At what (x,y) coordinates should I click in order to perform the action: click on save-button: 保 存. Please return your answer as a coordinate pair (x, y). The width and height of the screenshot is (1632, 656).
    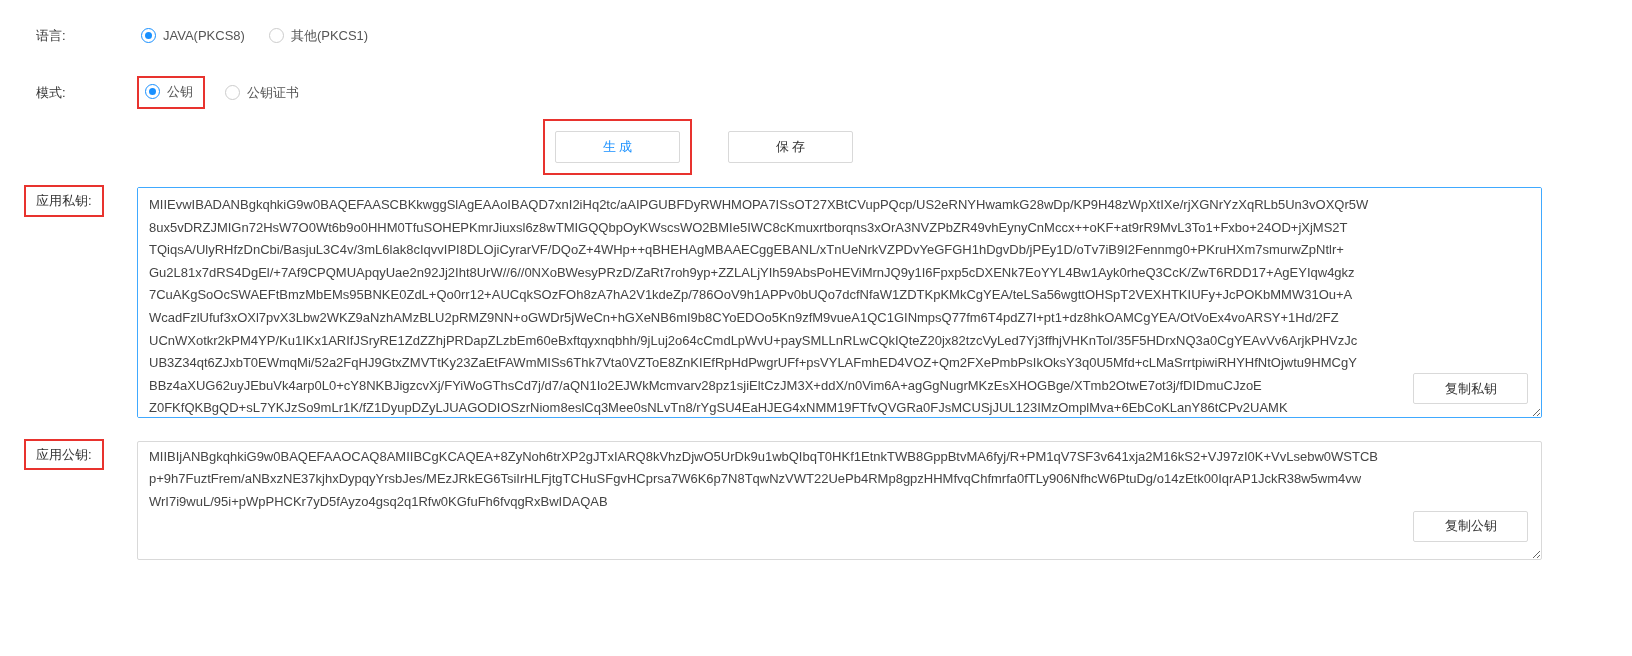
    Looking at the image, I should click on (790, 147).